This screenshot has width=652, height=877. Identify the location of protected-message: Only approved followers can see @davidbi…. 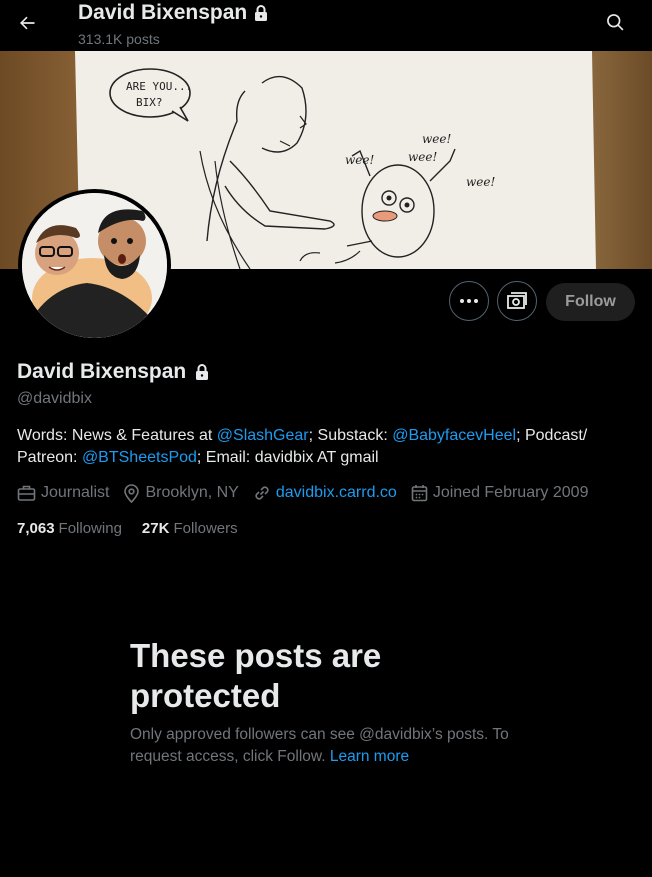
(340, 746).